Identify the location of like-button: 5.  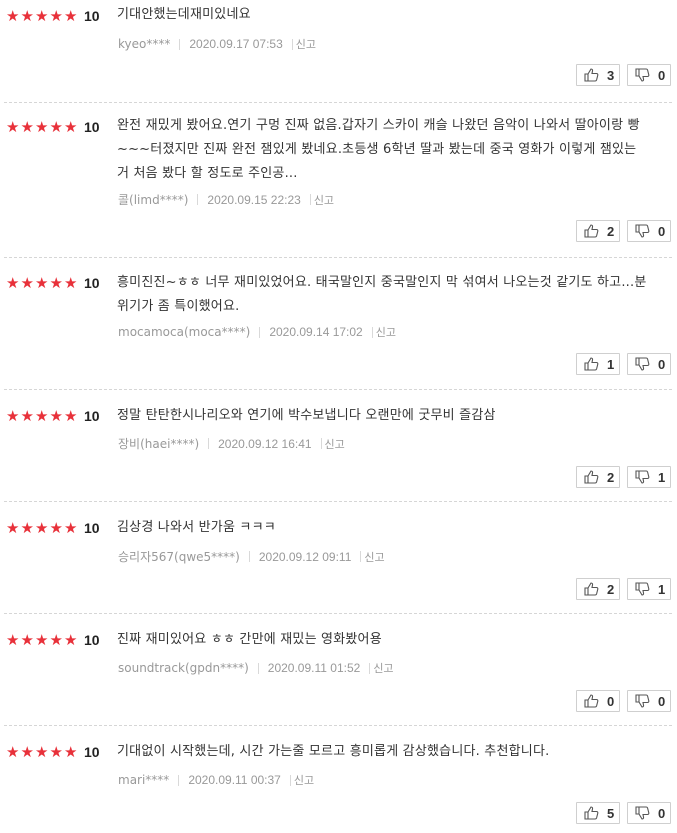
(598, 813).